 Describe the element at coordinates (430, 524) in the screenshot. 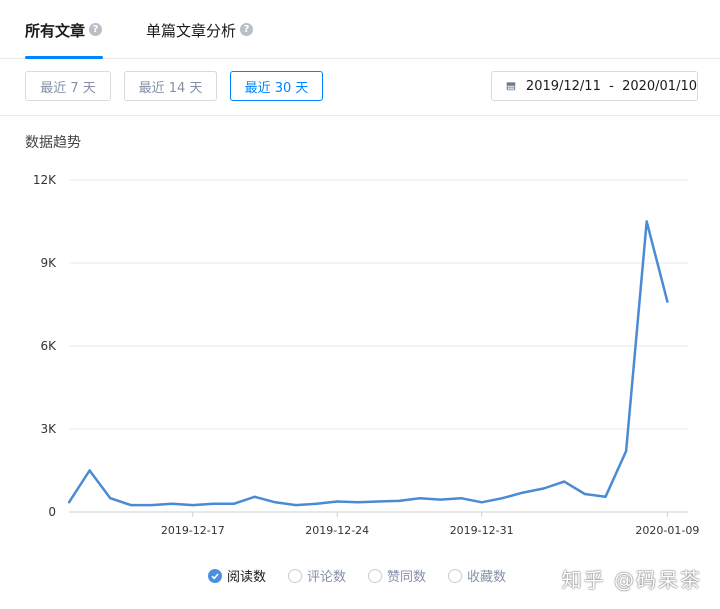

I see `x-axis: 2019-12-17 2019-12-24 2019-12-31 2020-01-09` at that location.